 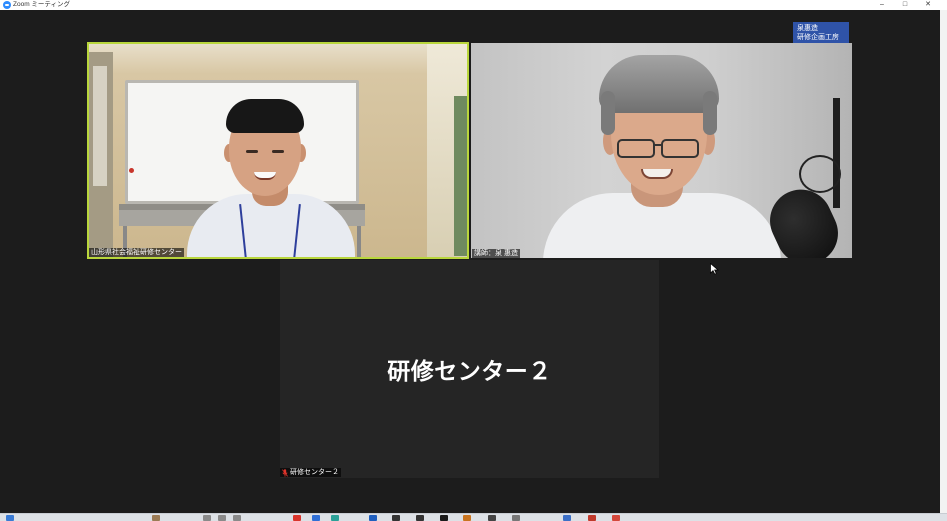 What do you see at coordinates (807, 28) in the screenshot?
I see `badge-line-1: 泉惠造` at bounding box center [807, 28].